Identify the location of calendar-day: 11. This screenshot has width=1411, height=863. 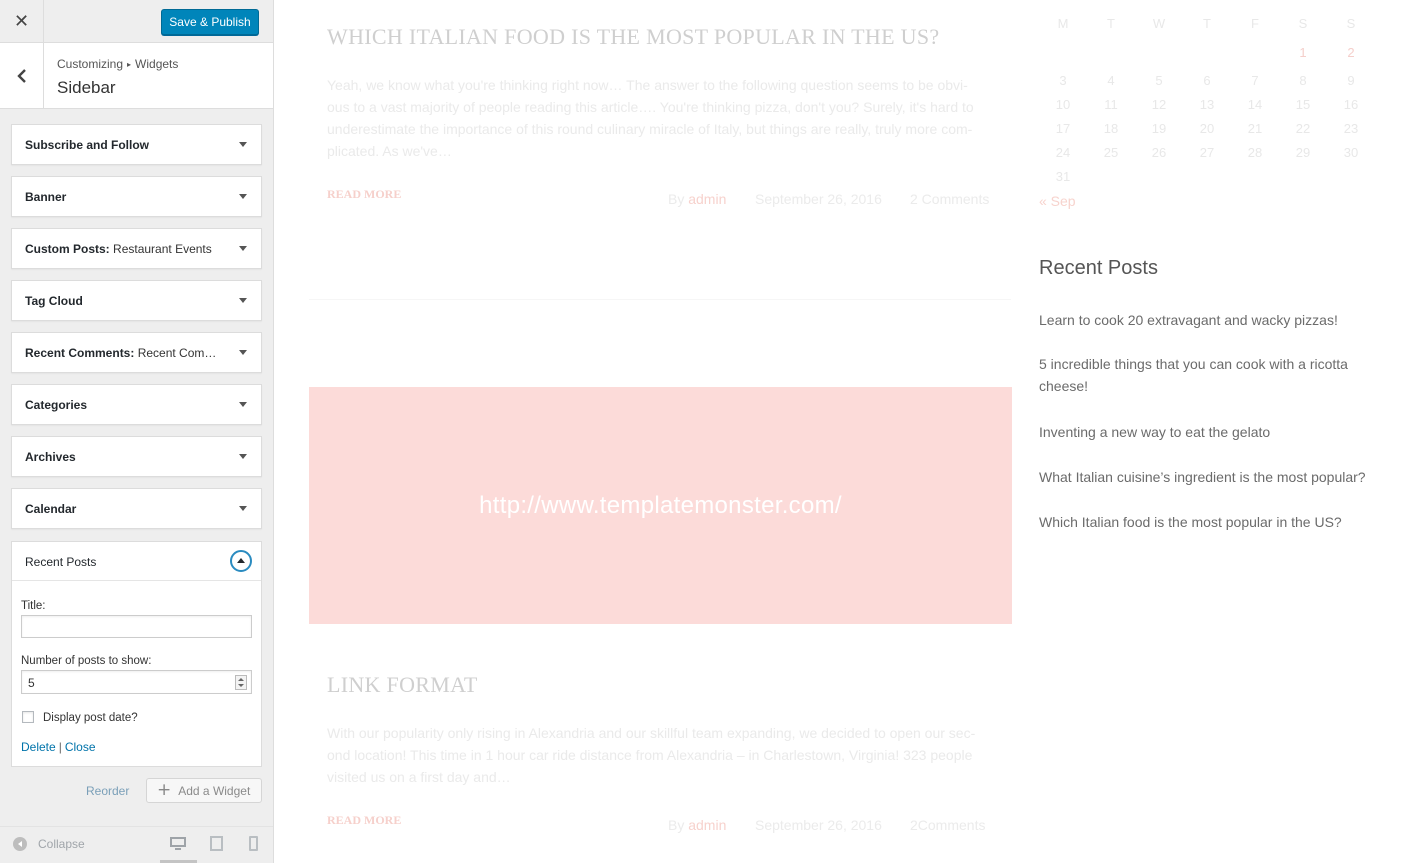
(1111, 104).